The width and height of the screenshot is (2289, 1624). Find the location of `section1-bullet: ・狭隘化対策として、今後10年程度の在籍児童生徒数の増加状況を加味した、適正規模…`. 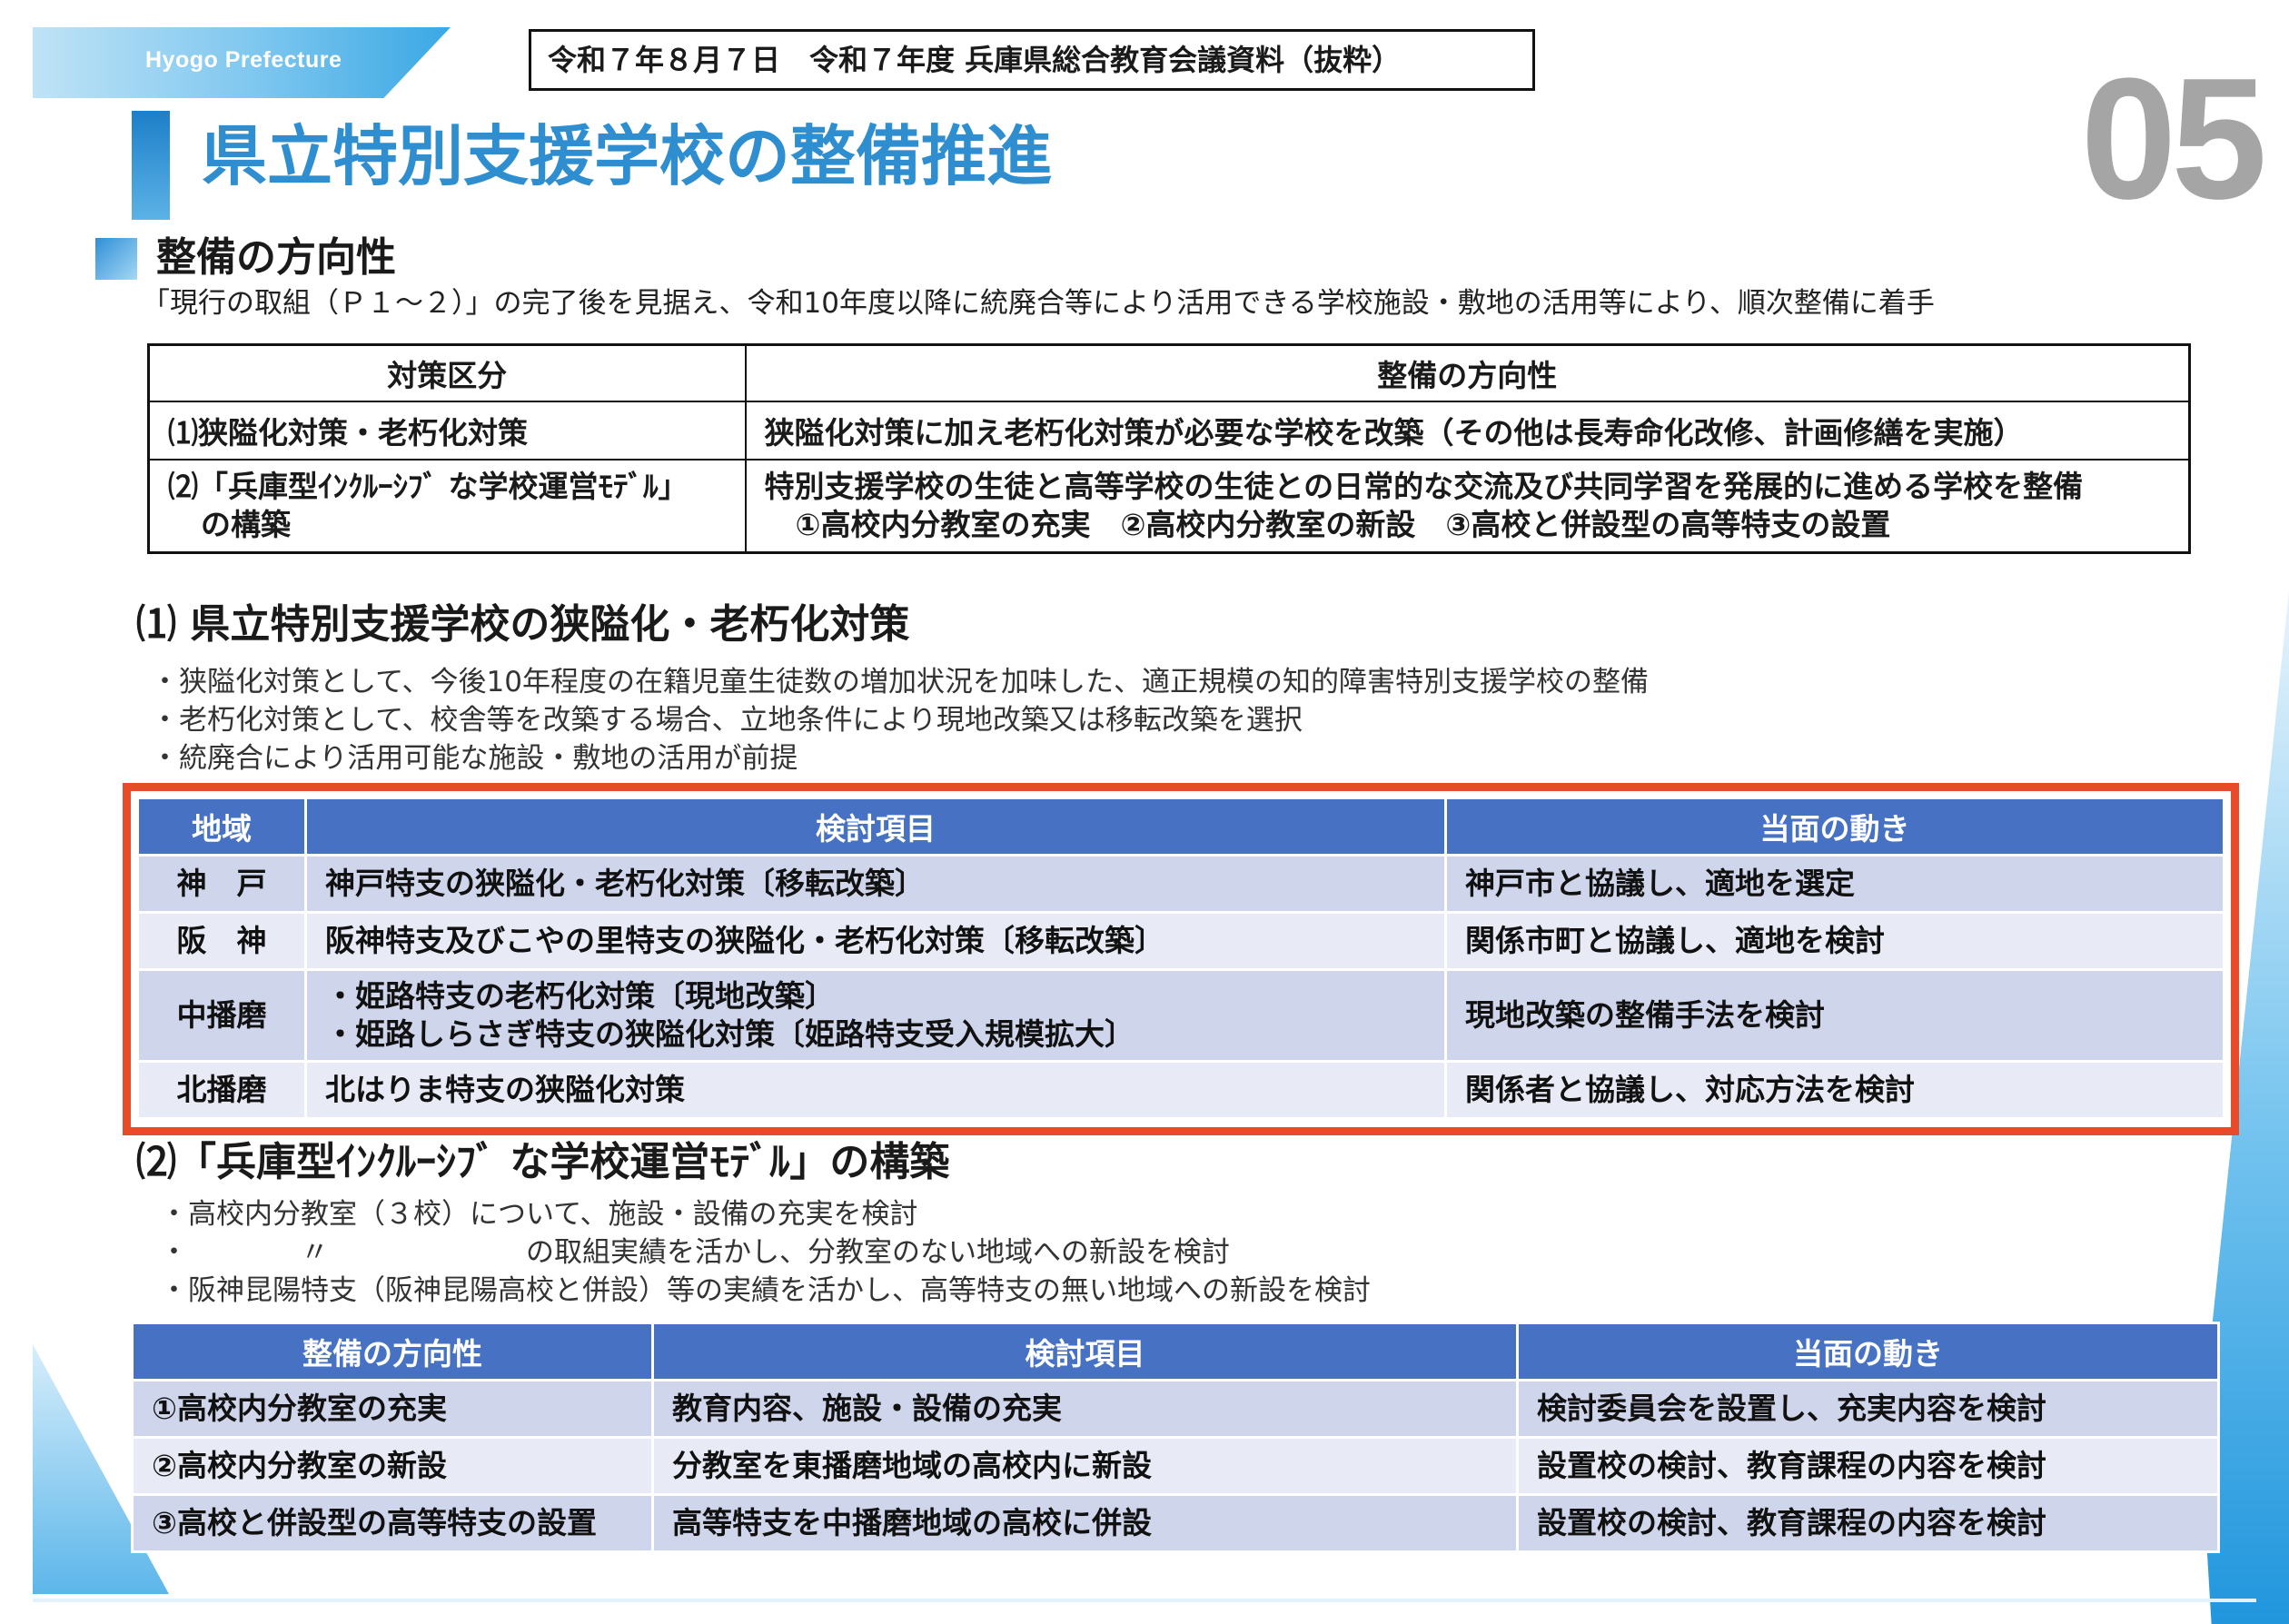

section1-bullet: ・狭隘化対策として、今後10年程度の在籍児童生徒数の増加状況を加味した、適正規模… is located at coordinates (900, 682).